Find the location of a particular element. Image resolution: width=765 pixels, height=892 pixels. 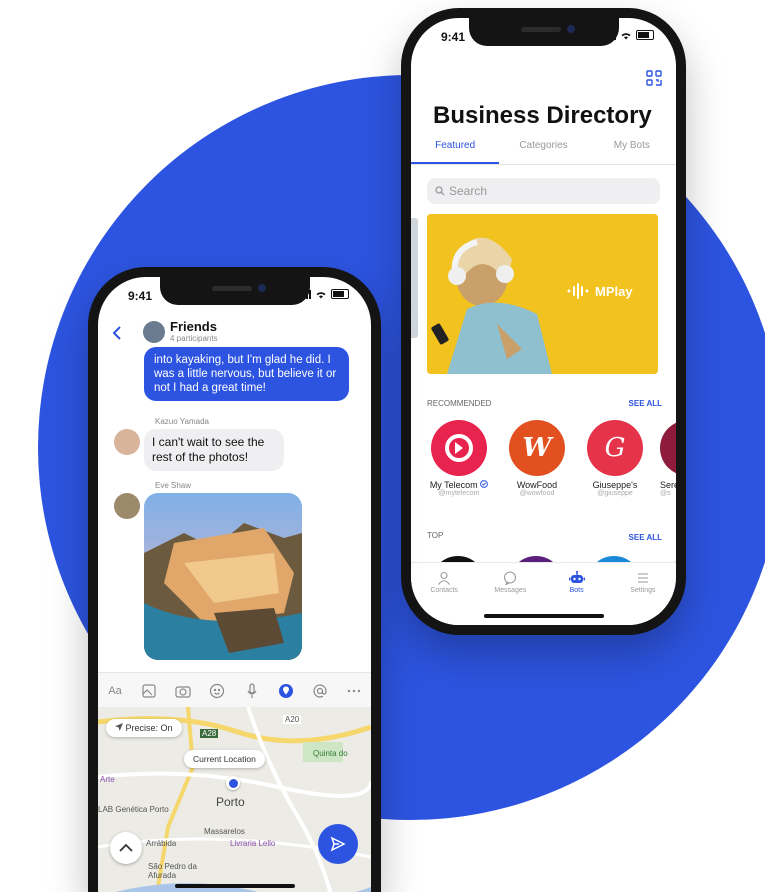

location-icon is located at coordinates (286, 691).